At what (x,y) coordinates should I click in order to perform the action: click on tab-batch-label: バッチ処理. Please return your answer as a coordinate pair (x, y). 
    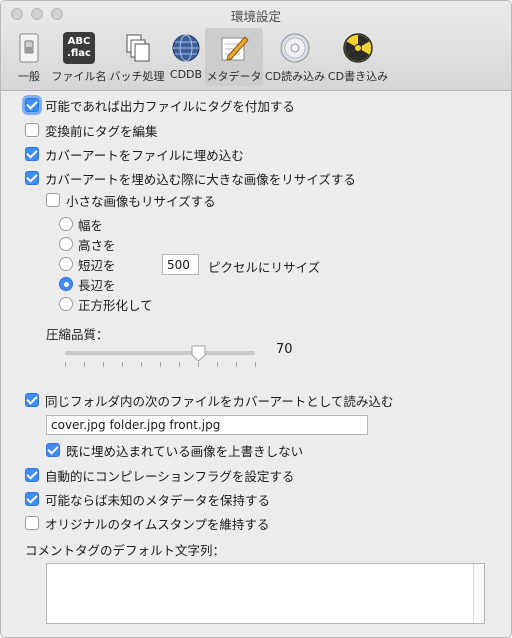
    Looking at the image, I should click on (137, 76).